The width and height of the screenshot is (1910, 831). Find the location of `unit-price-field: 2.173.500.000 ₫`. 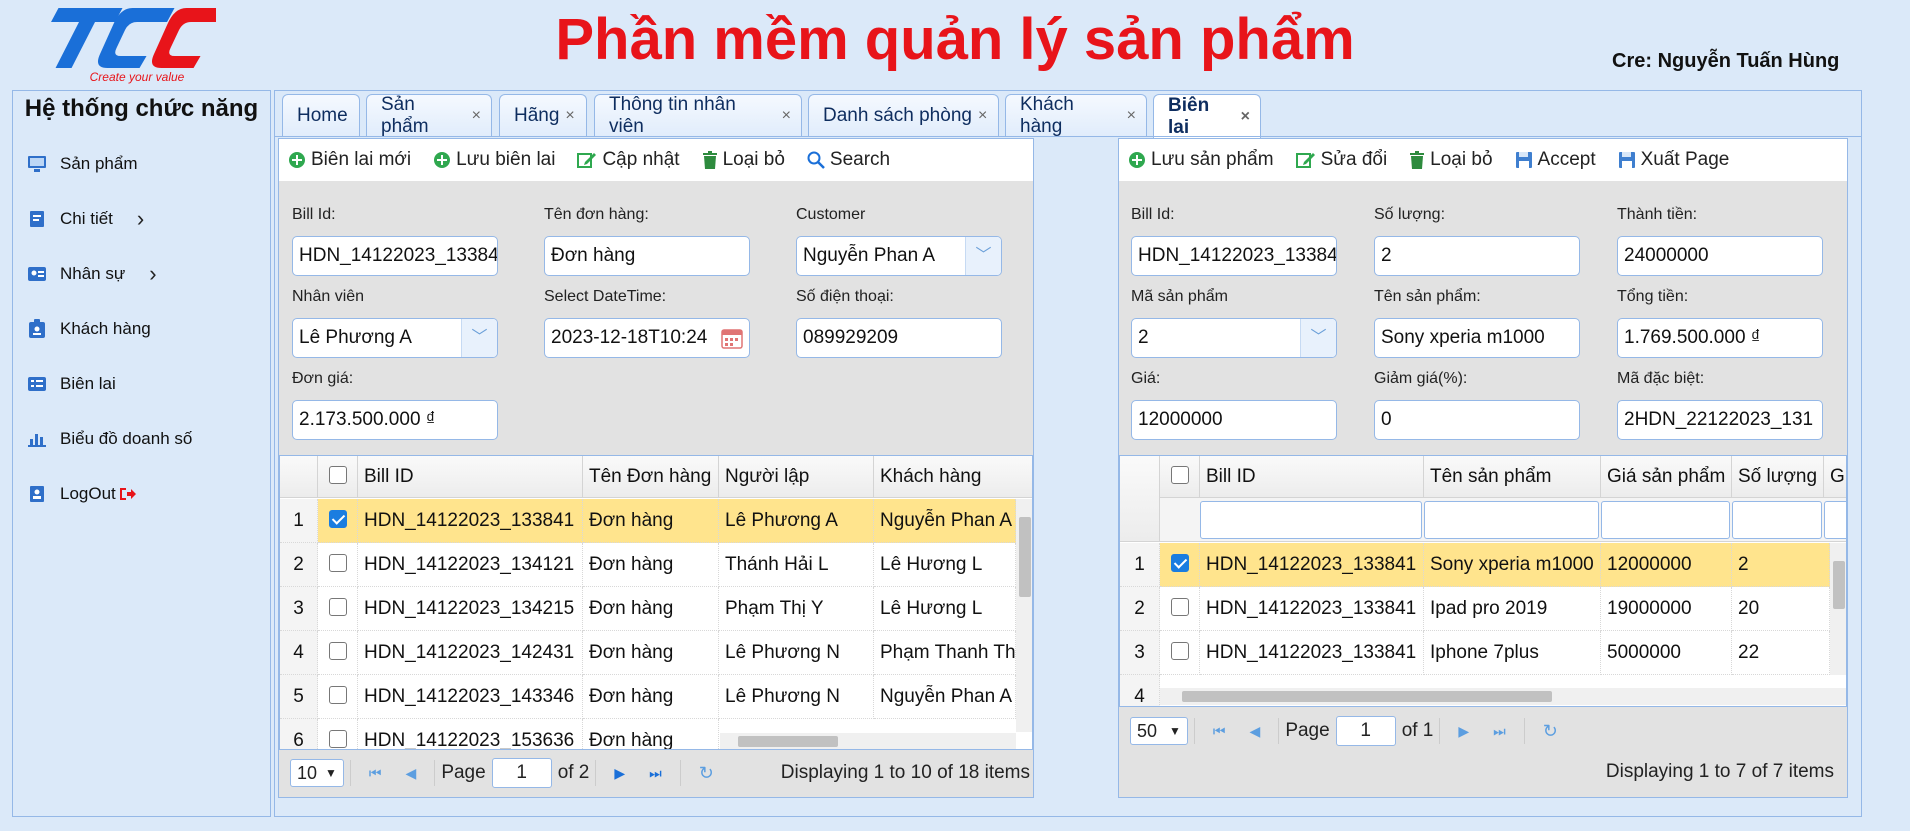

unit-price-field: 2.173.500.000 ₫ is located at coordinates (395, 420).